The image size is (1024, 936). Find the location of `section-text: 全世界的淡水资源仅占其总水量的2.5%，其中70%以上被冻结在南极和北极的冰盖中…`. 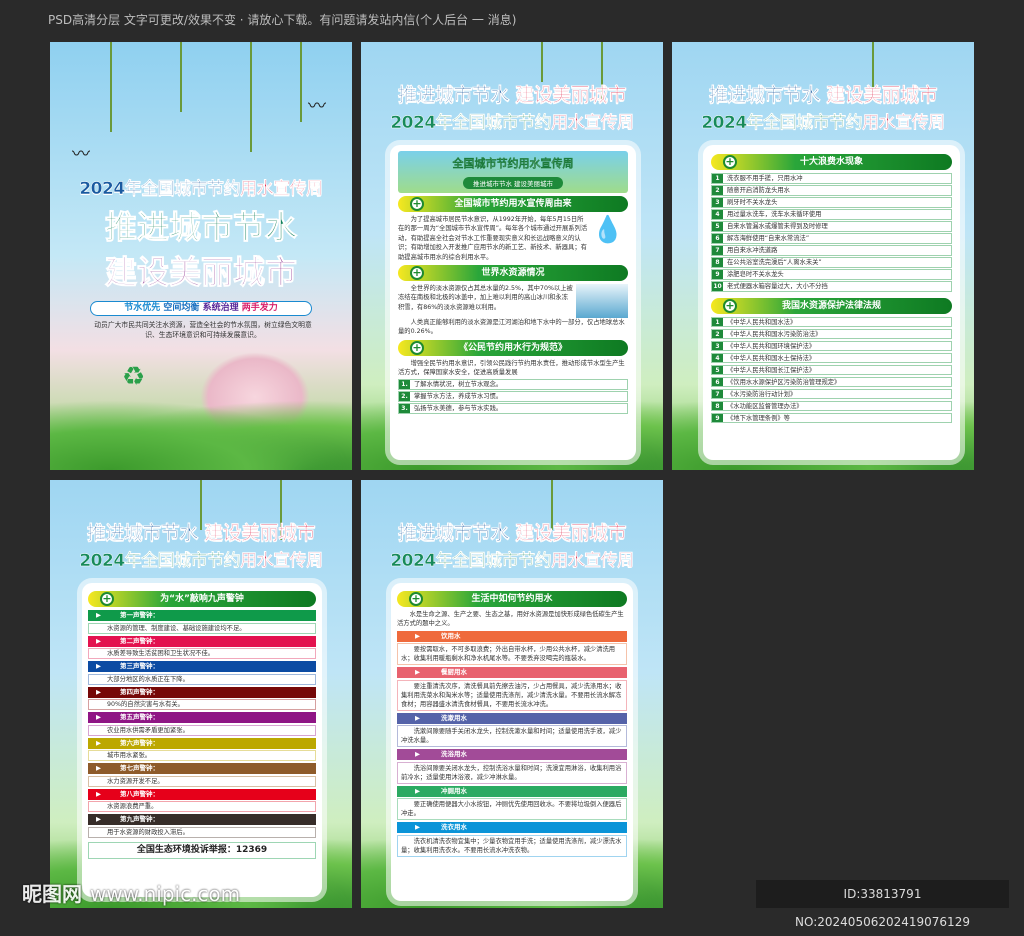

section-text: 全世界的淡水资源仅占其总水量的2.5%，其中70%以上被冻结在南极和北极的冰盖中… is located at coordinates (485, 298).